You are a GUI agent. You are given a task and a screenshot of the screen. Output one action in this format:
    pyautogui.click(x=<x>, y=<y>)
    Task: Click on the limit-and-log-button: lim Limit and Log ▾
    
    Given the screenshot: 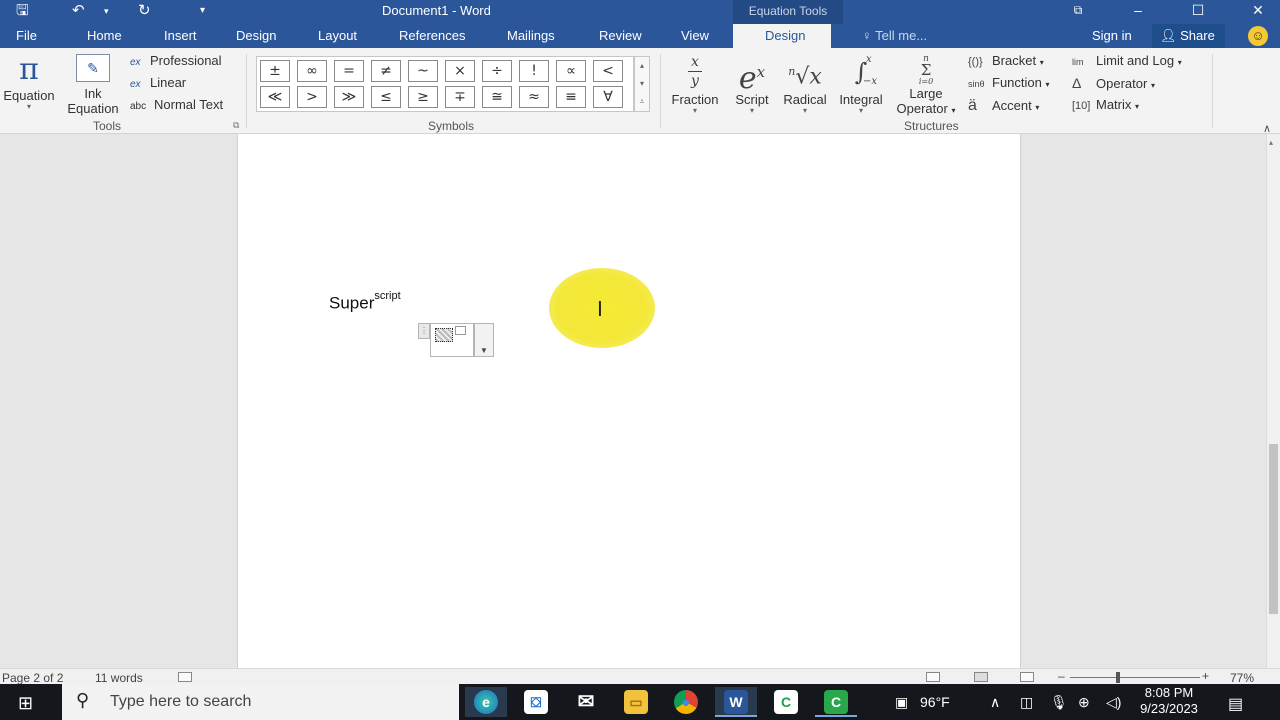 What is the action you would take?
    pyautogui.click(x=1127, y=60)
    